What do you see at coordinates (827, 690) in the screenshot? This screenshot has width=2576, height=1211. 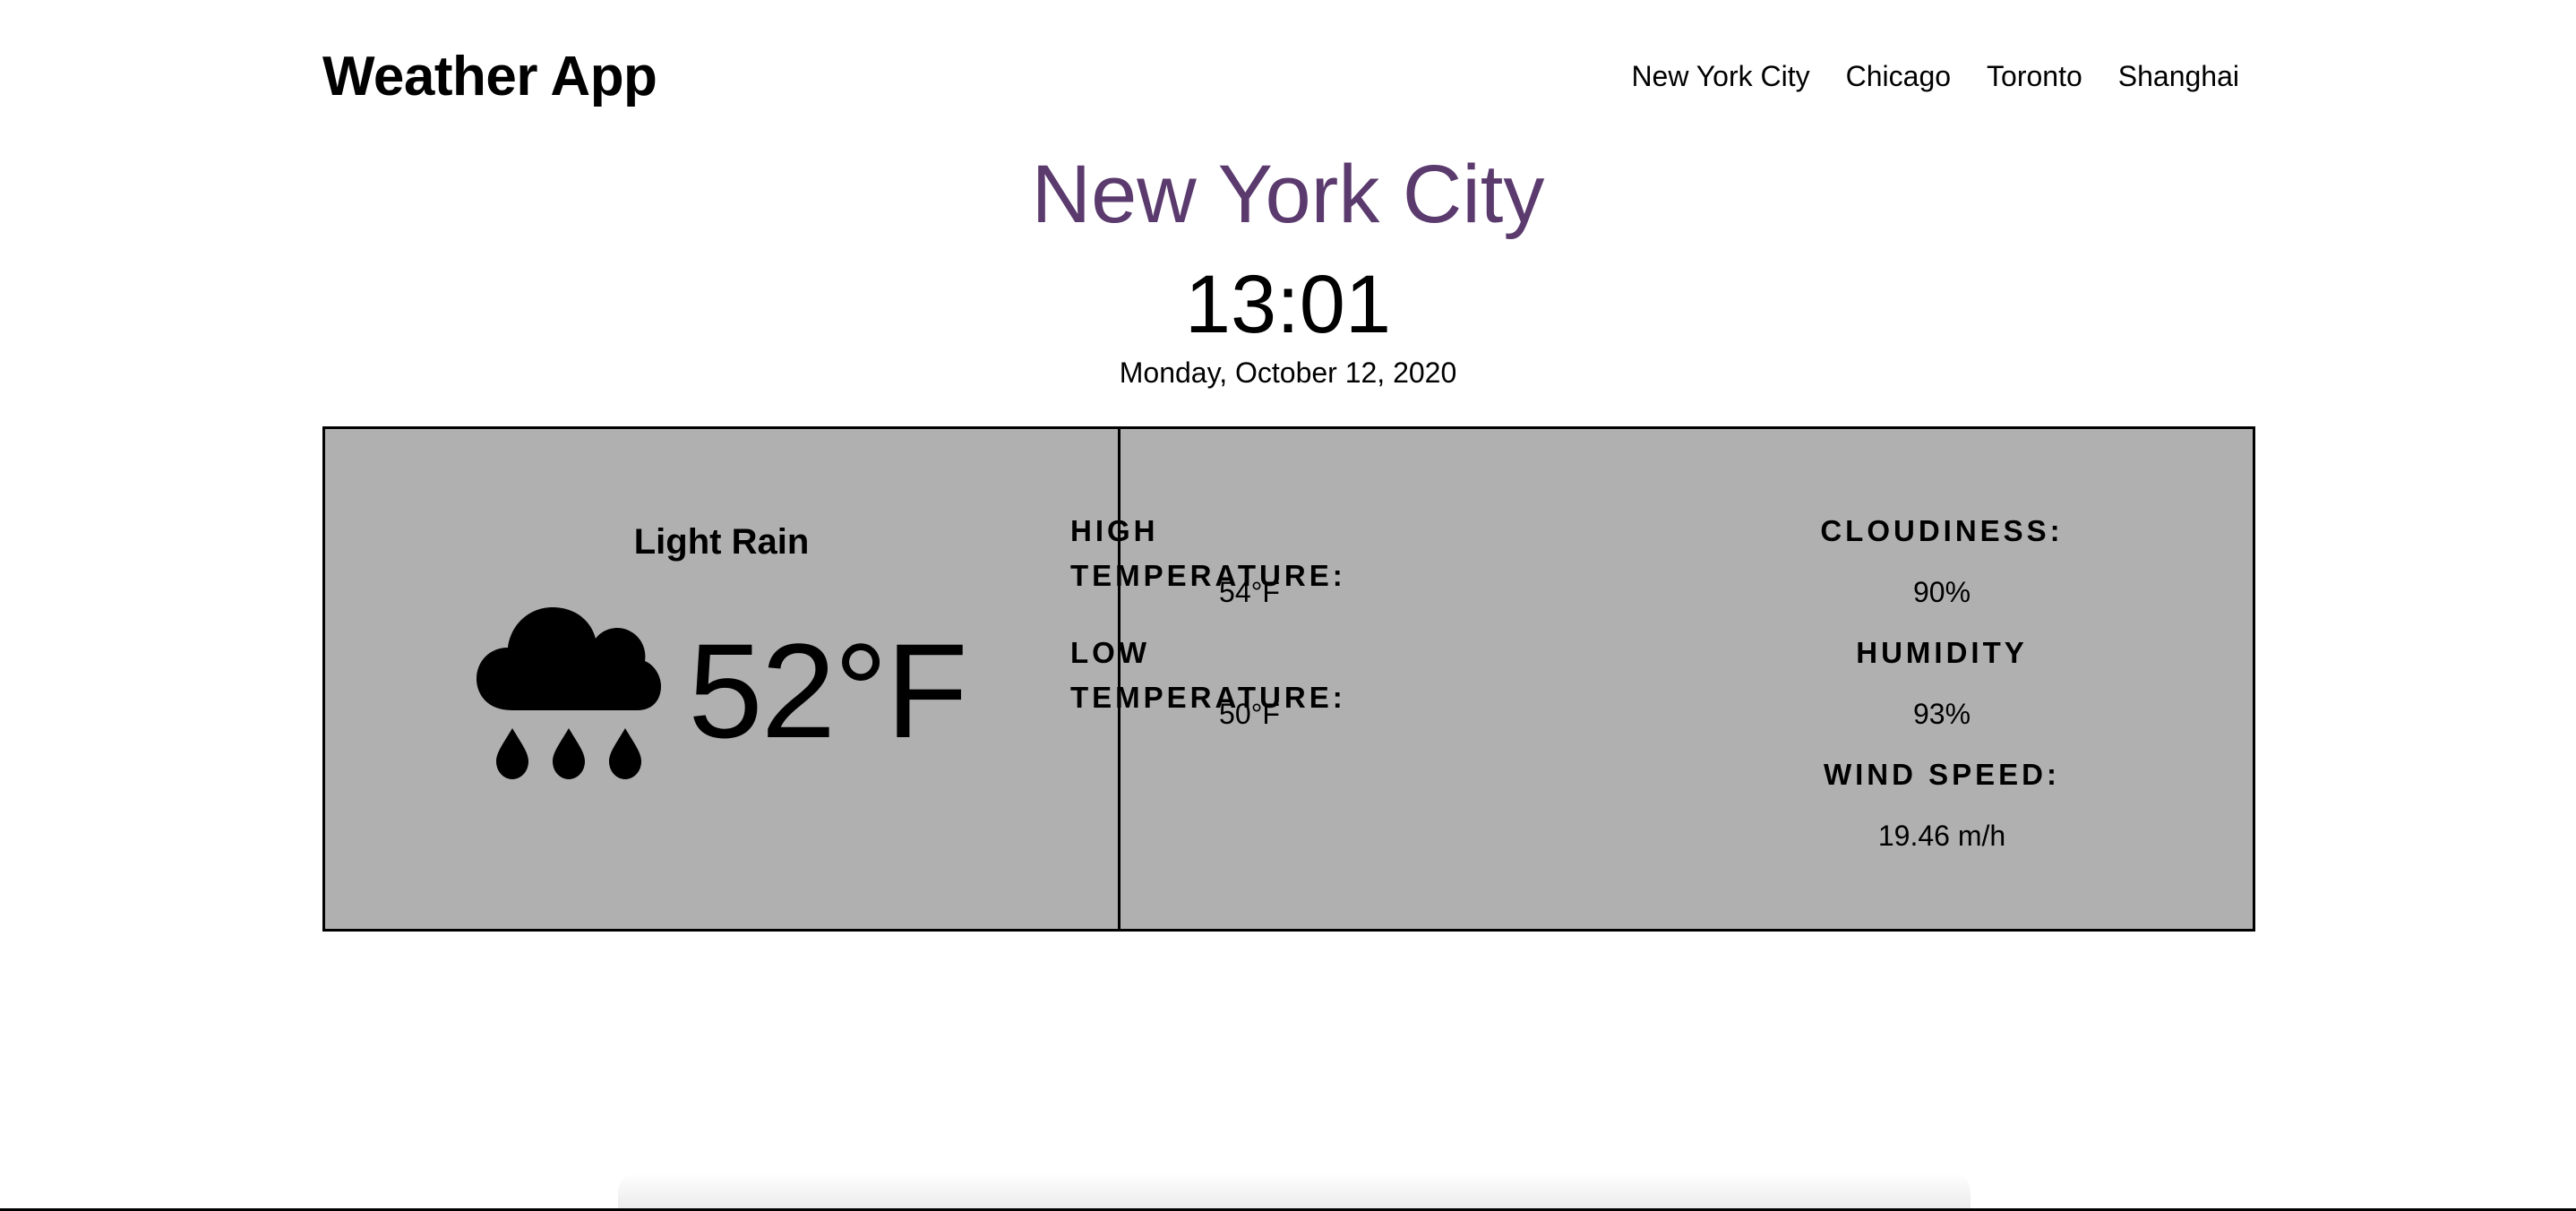 I see `current-temperature: 52°F` at bounding box center [827, 690].